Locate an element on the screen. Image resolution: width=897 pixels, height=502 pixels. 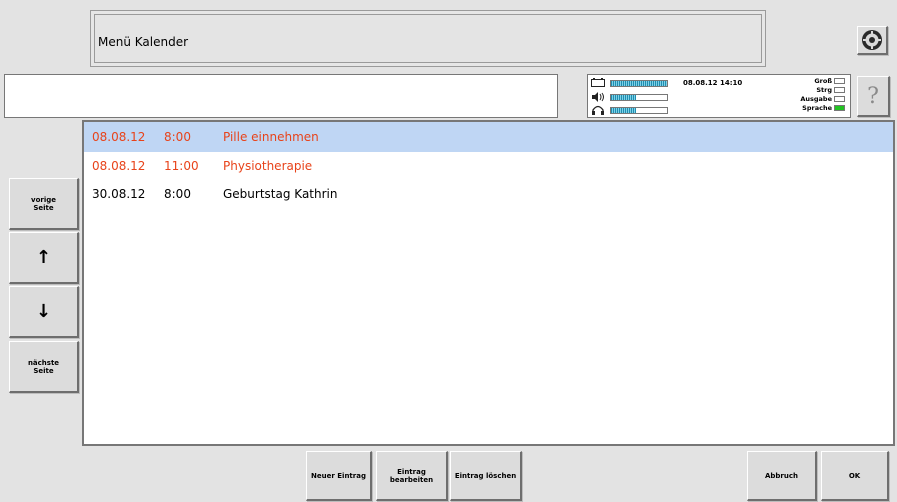
entry-date: 30.08.12 is located at coordinates (119, 194).